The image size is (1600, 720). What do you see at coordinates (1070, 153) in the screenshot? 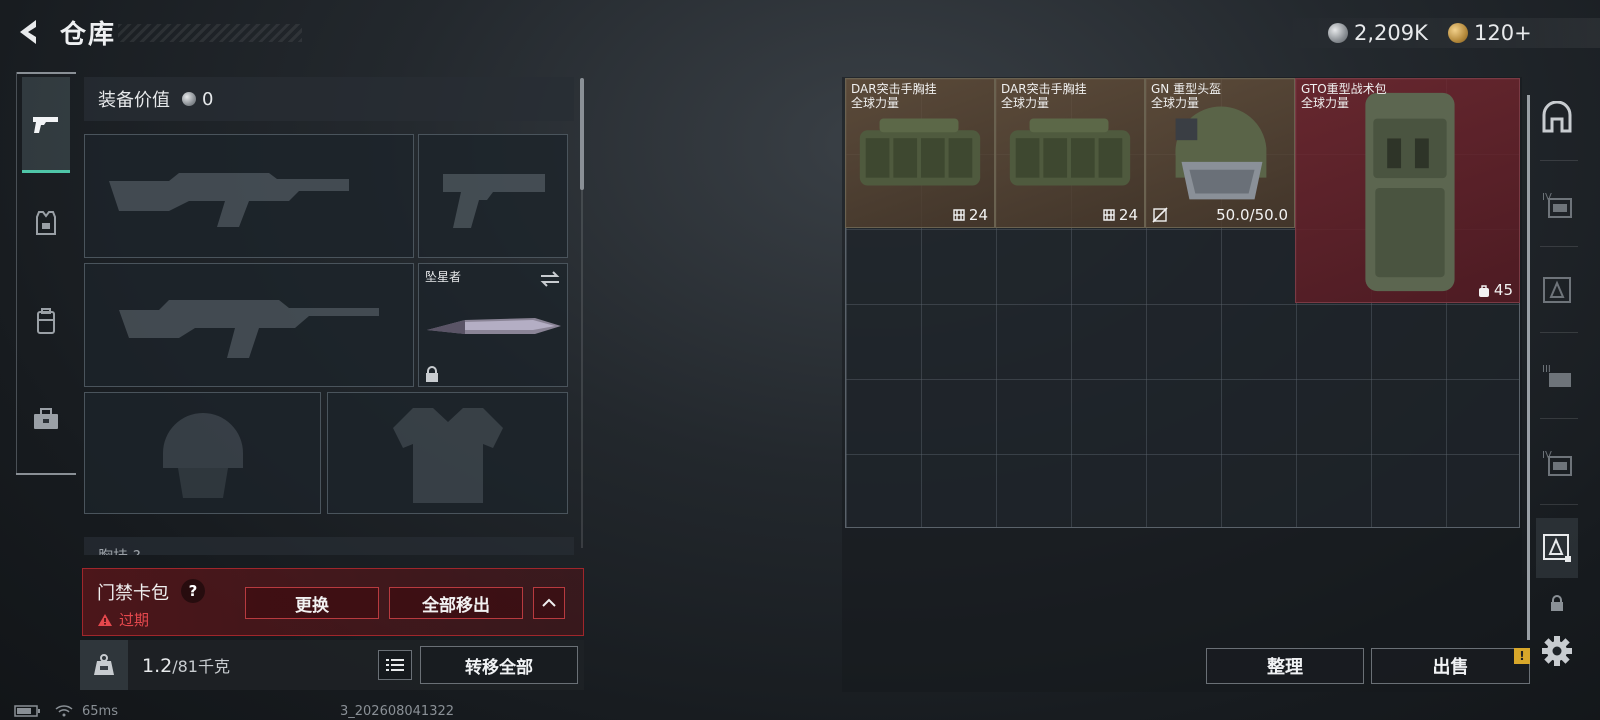
I see `stash-item-chest-rig-2: DAR突击手胸挂 全球力量 24` at bounding box center [1070, 153].